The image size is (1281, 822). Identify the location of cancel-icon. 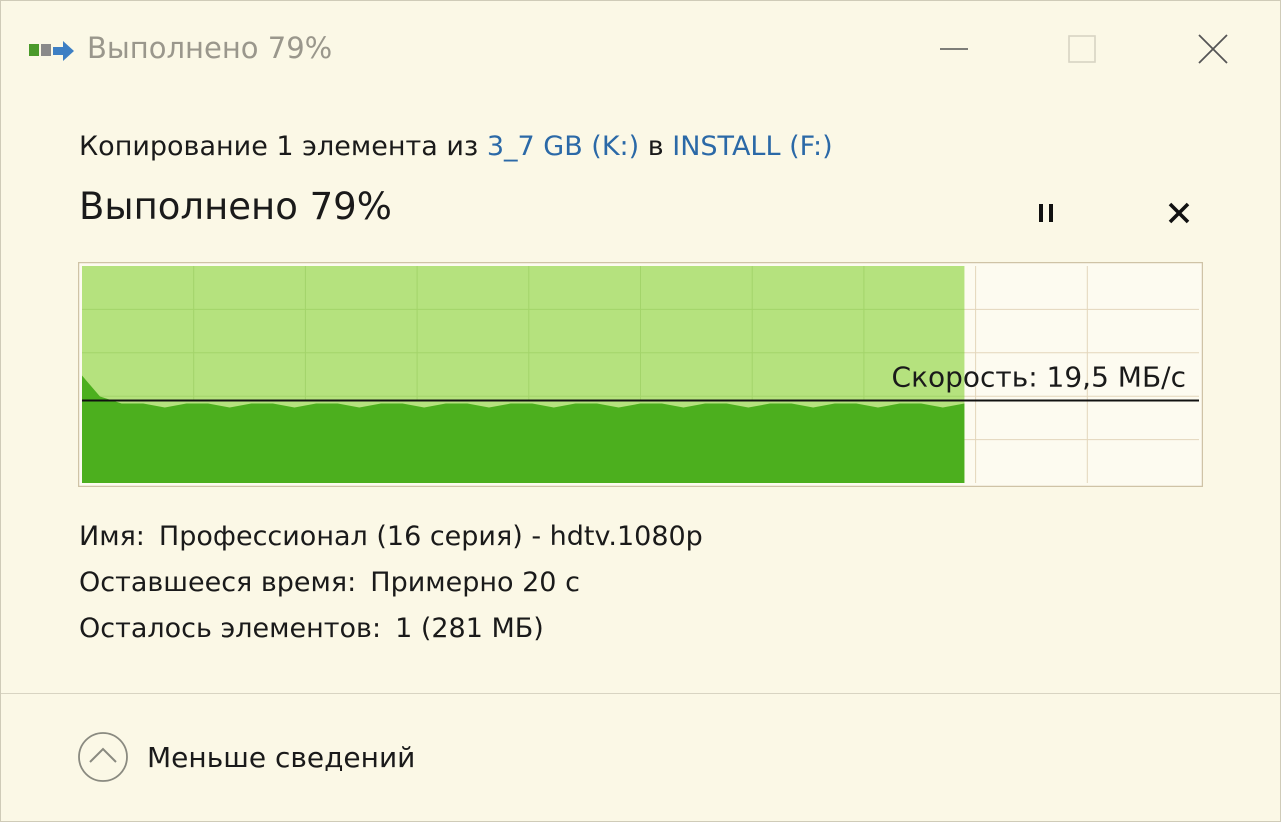
(1179, 213).